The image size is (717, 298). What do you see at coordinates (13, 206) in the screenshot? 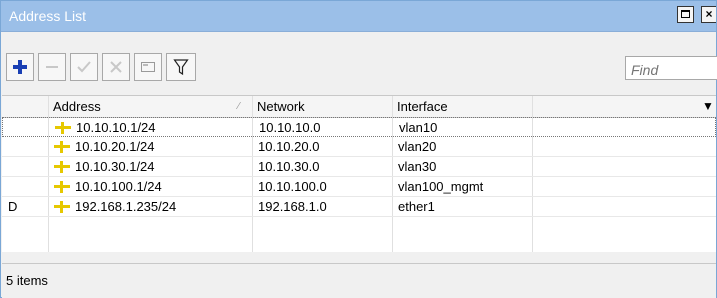
I see `flag-cell: D` at bounding box center [13, 206].